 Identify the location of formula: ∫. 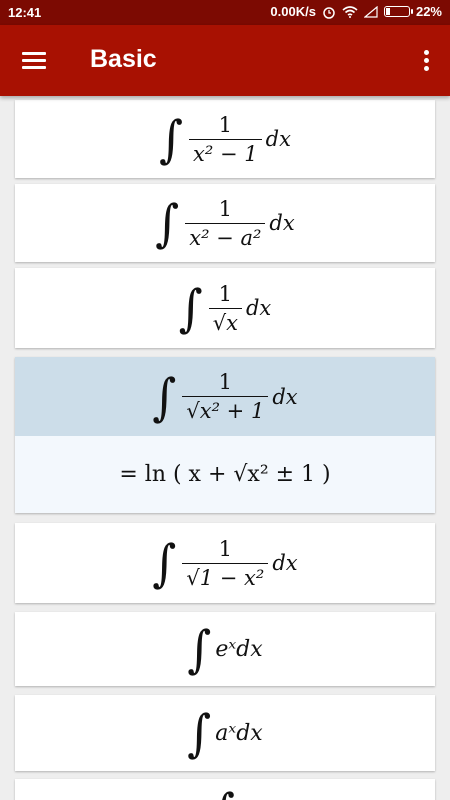
(225, 789).